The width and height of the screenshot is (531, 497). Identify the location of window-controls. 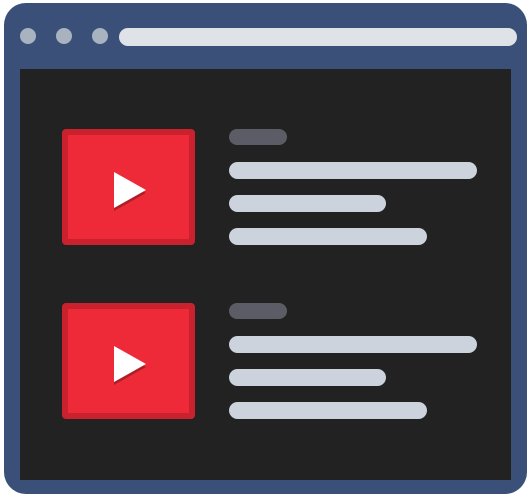
(64, 36).